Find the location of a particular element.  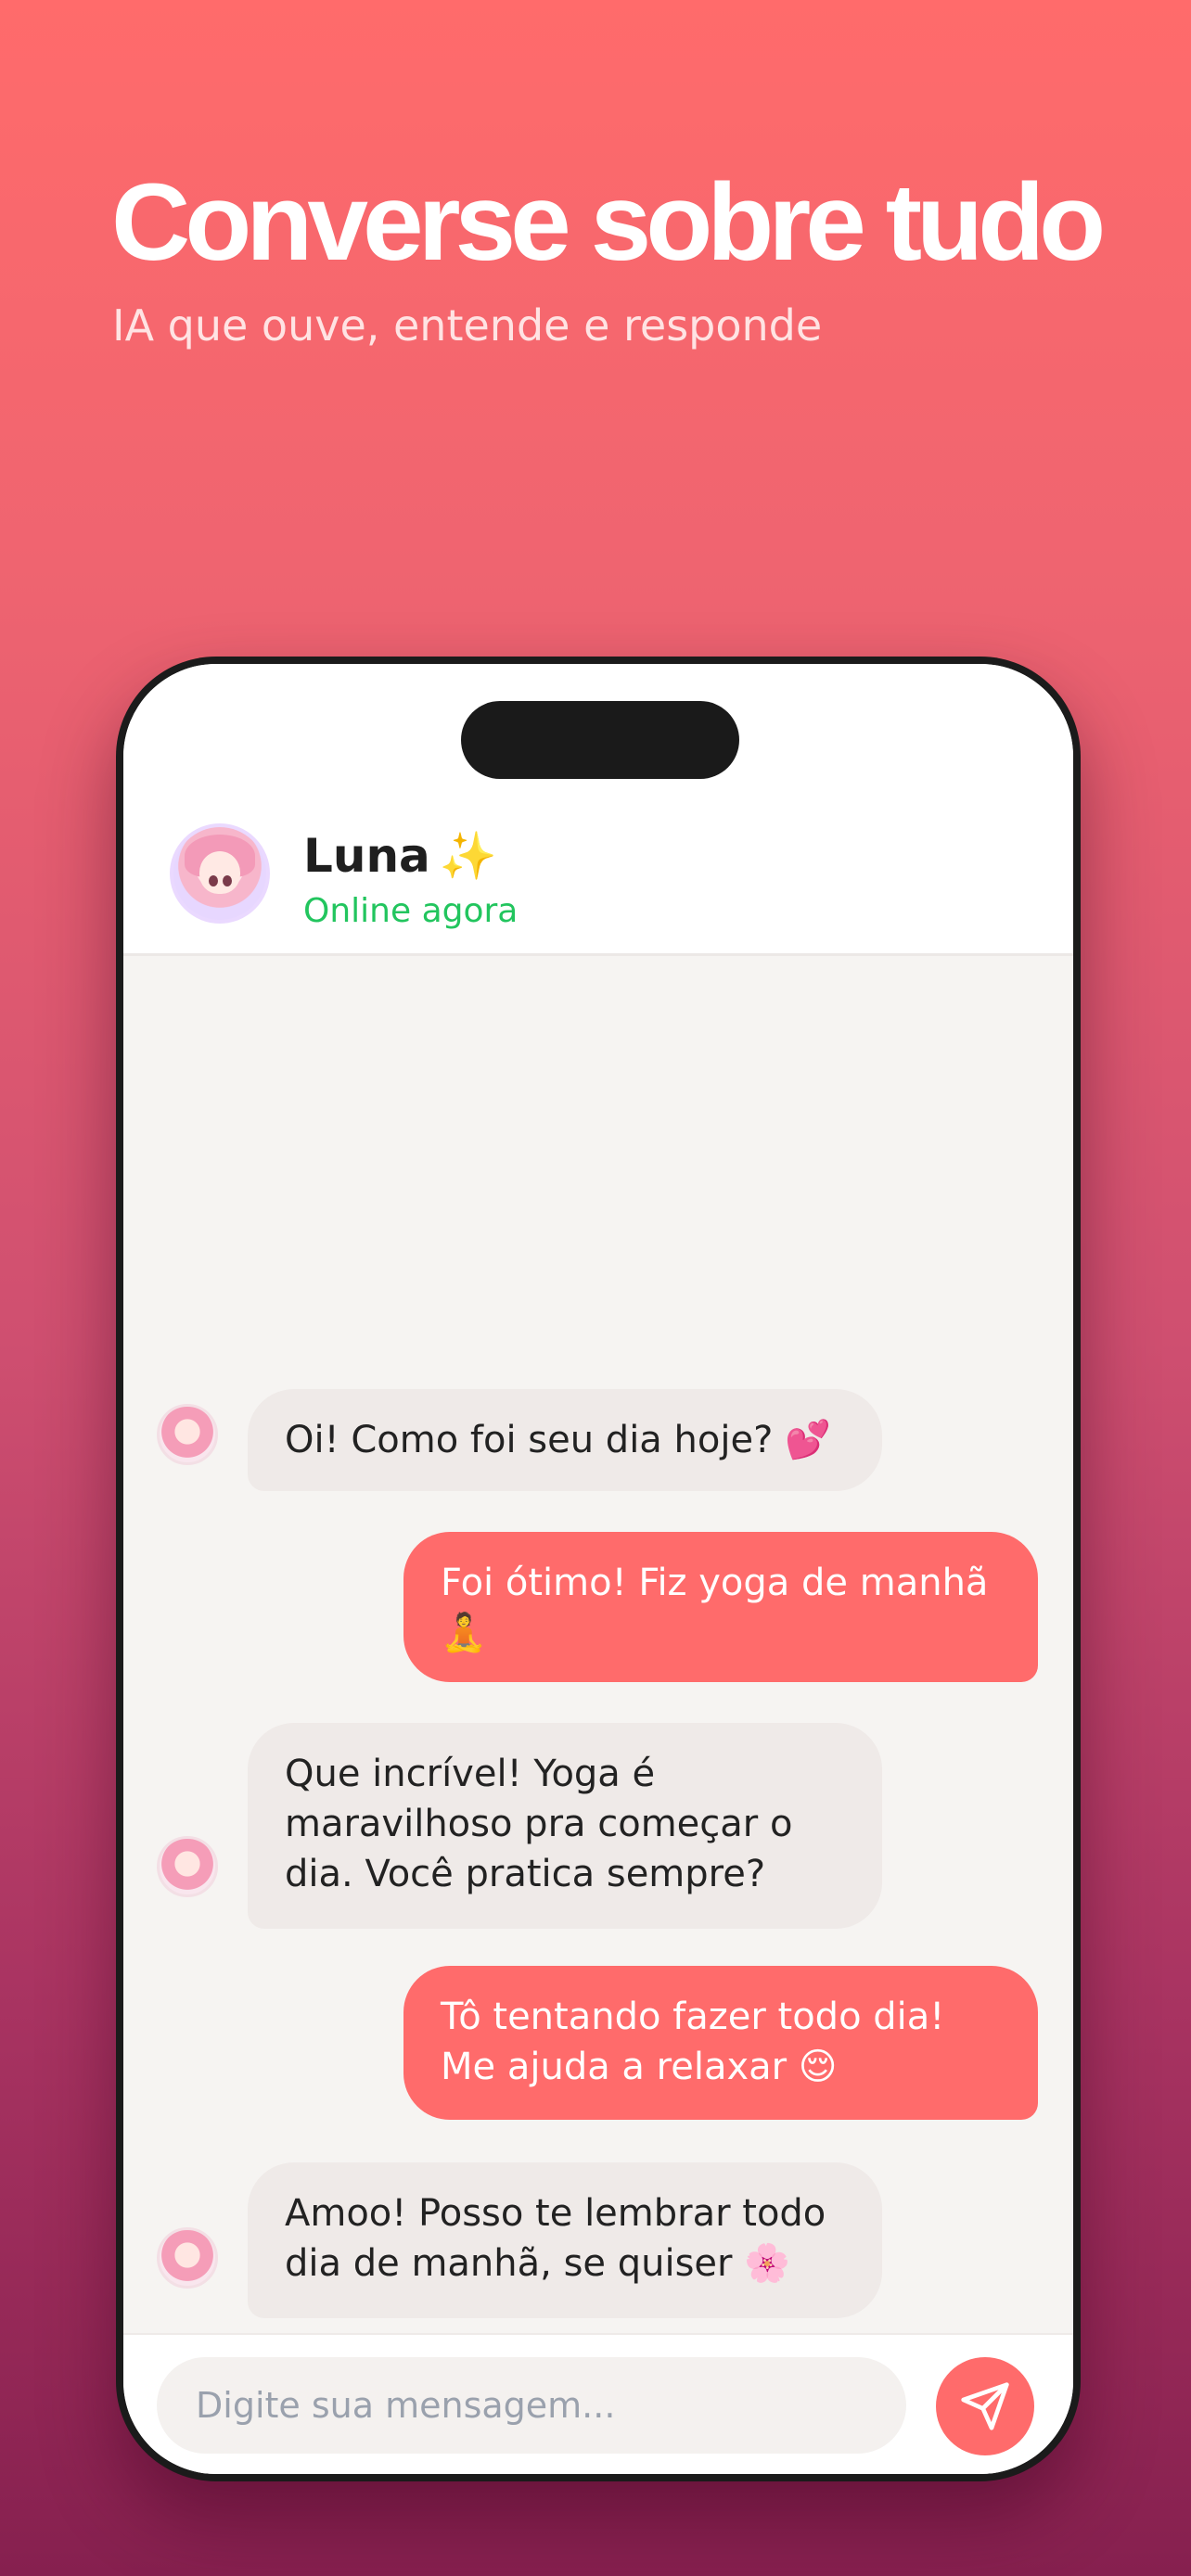

message-input-bar is located at coordinates (598, 2404).